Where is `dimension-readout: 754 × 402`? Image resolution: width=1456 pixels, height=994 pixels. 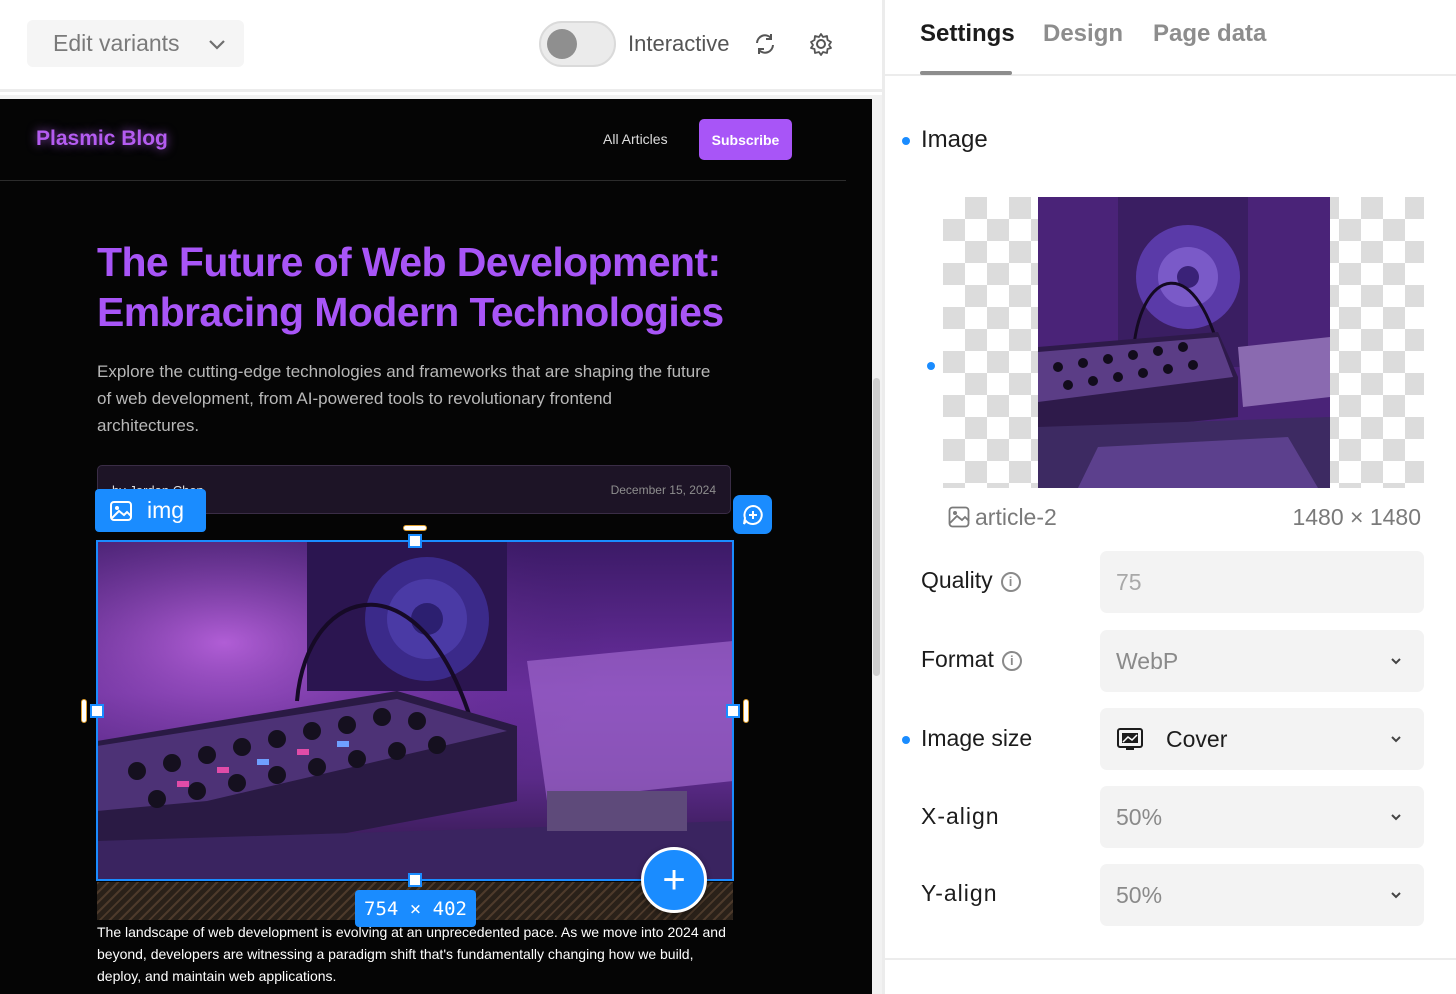
dimension-readout: 754 × 402 is located at coordinates (415, 908).